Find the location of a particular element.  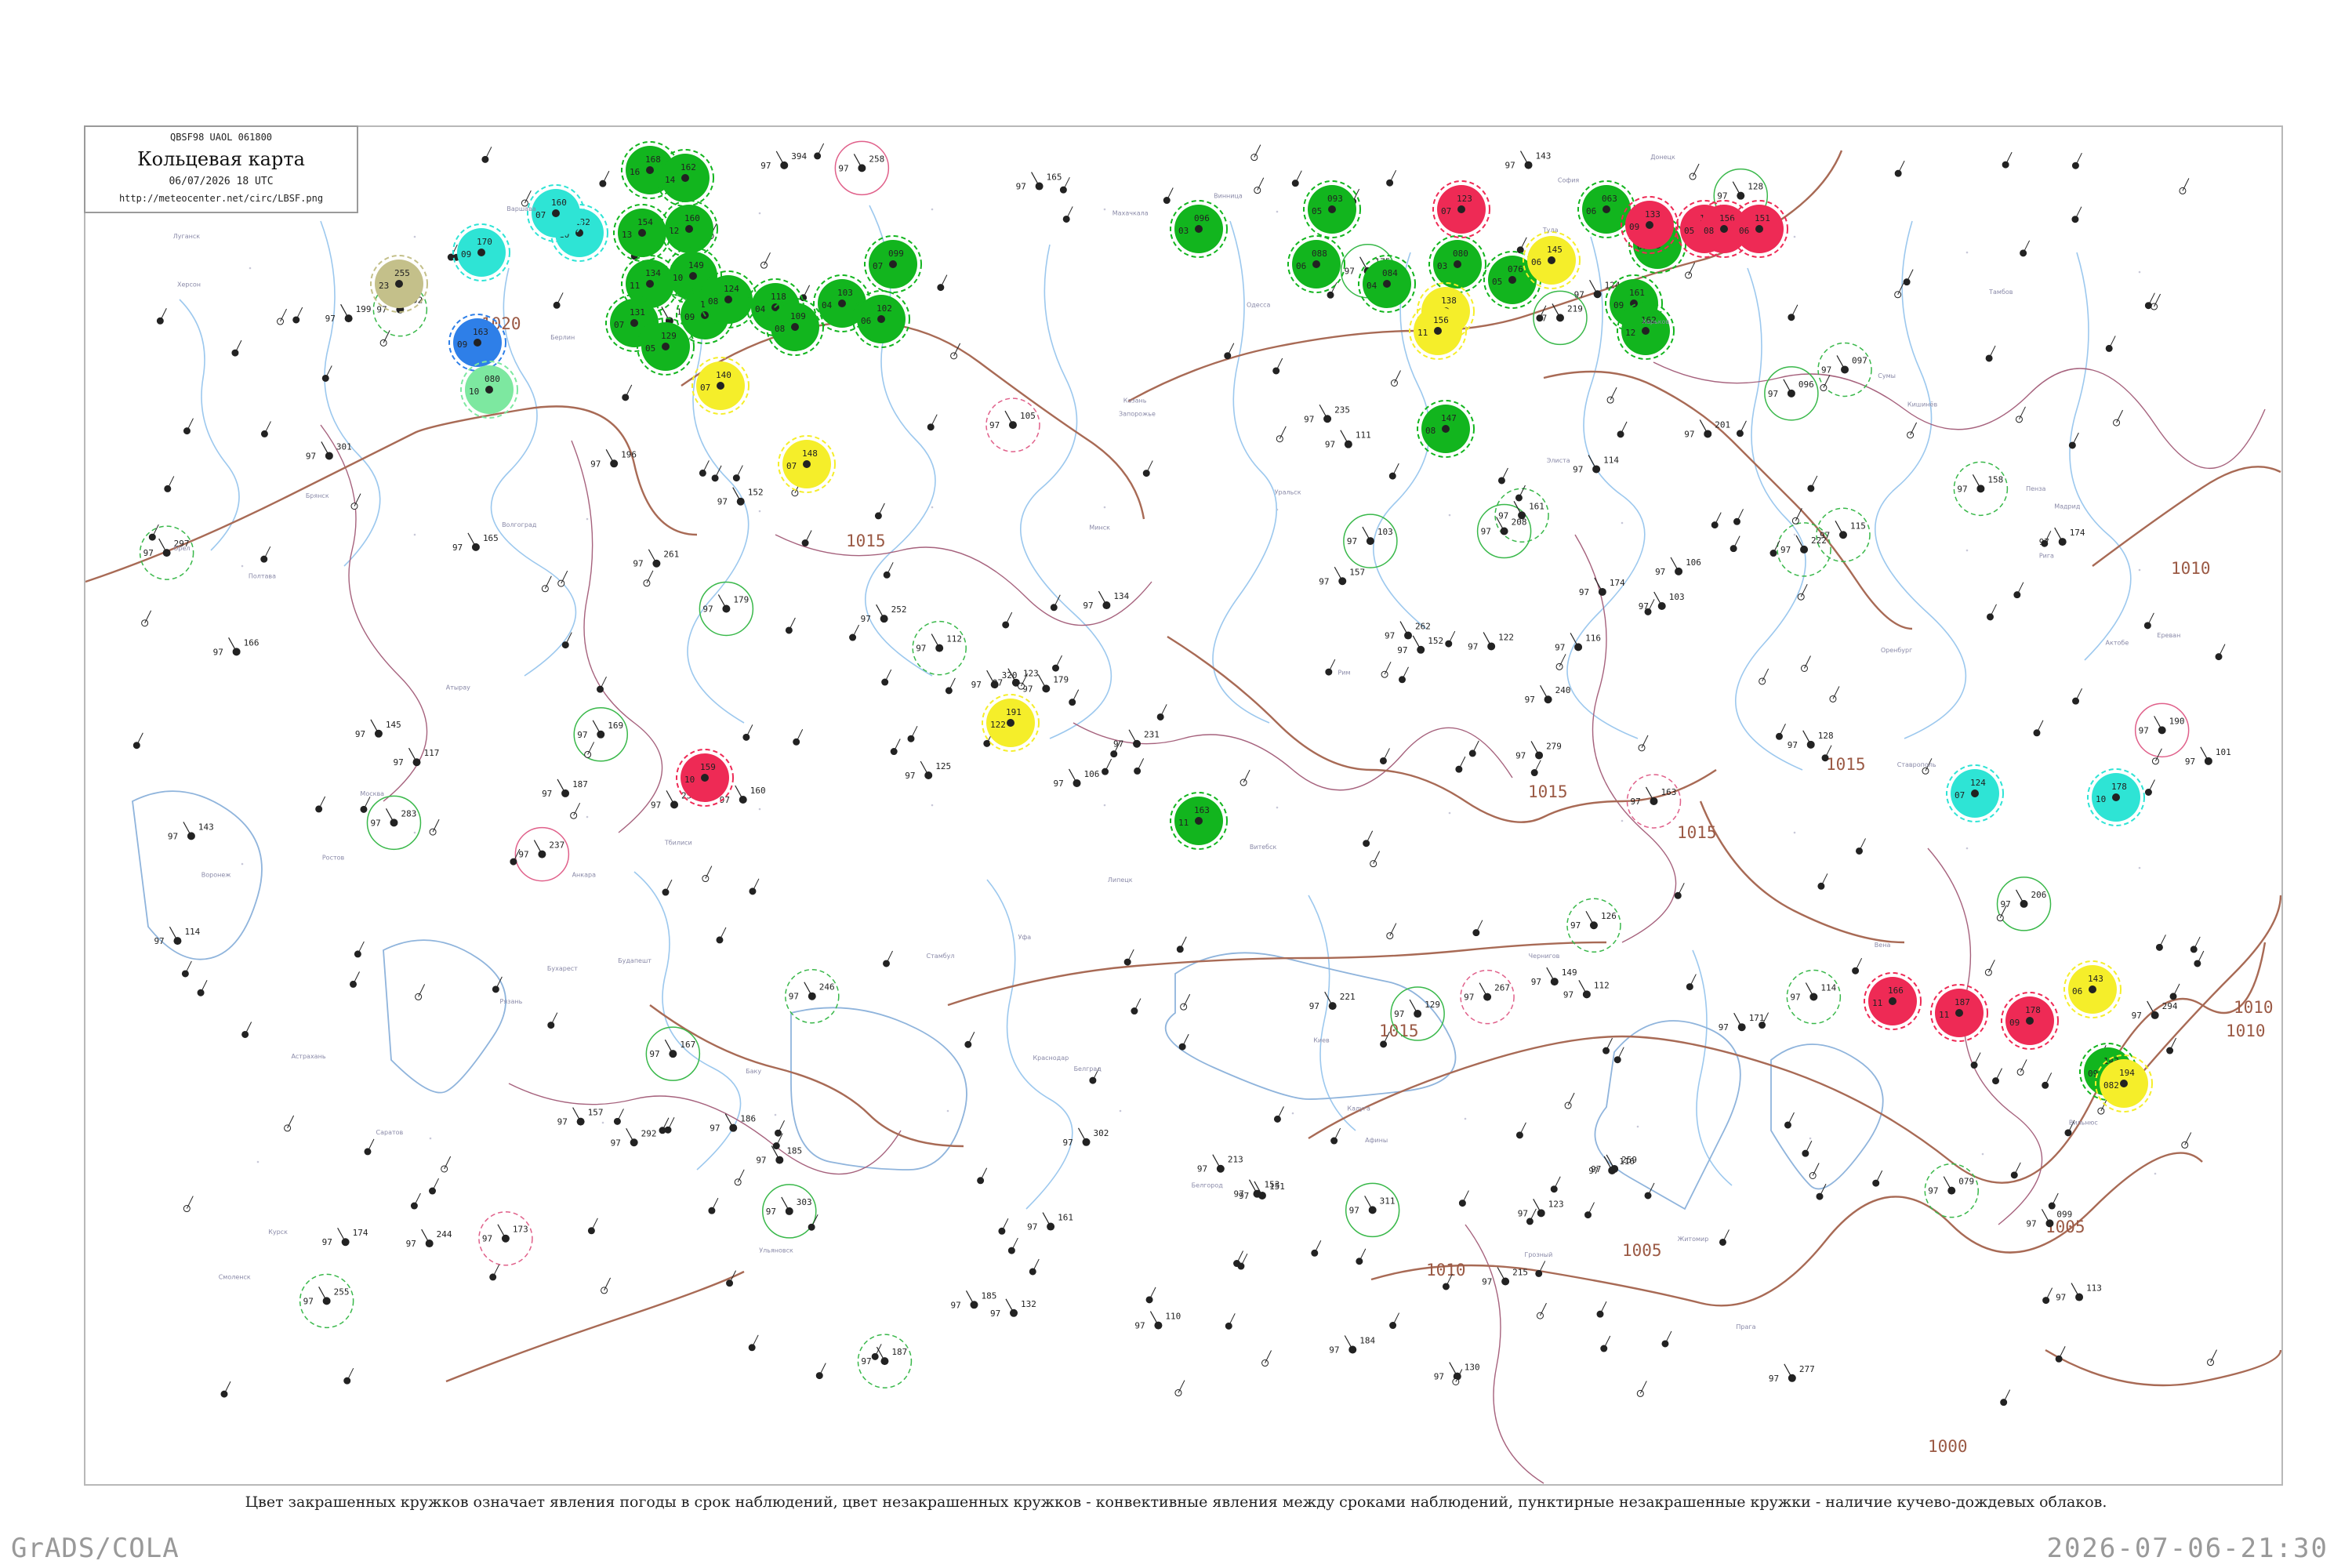

station-pressure: 106 is located at coordinates (1092, 774).